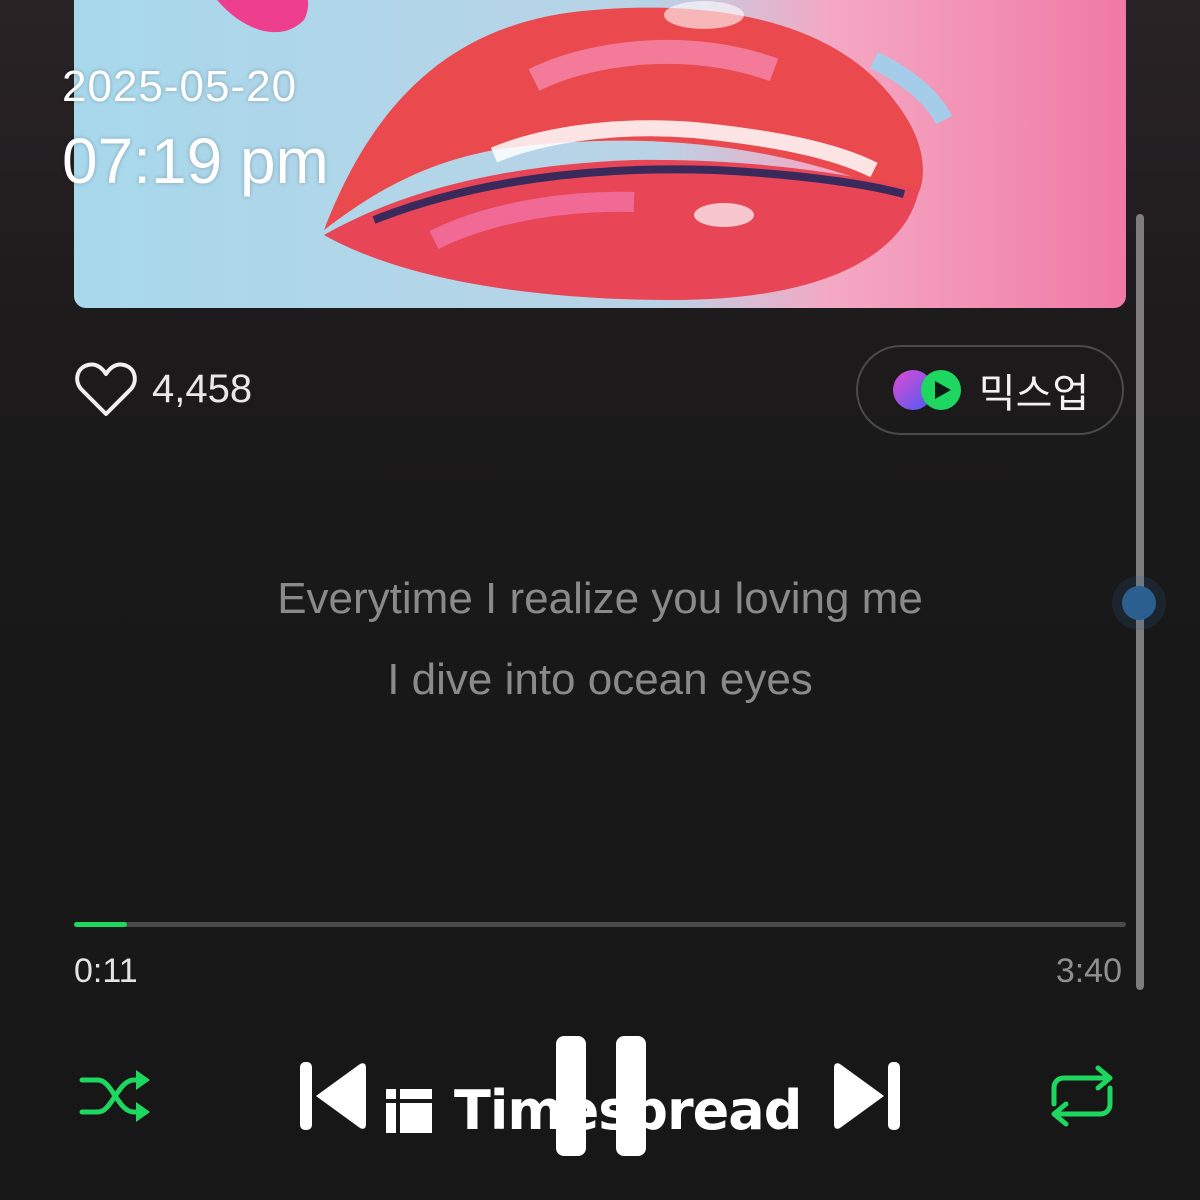  What do you see at coordinates (628, 1110) in the screenshot?
I see `watermark-text: Timespread` at bounding box center [628, 1110].